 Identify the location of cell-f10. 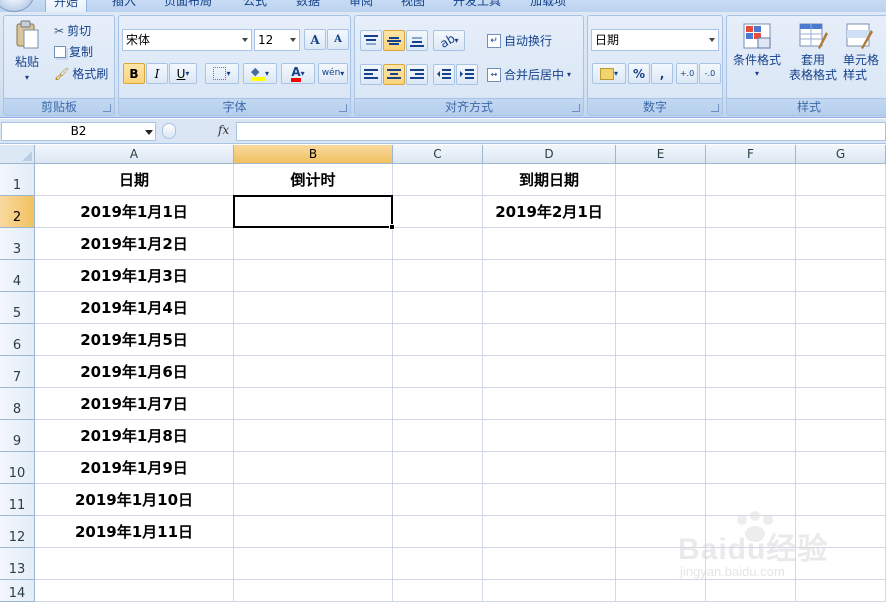
(751, 468).